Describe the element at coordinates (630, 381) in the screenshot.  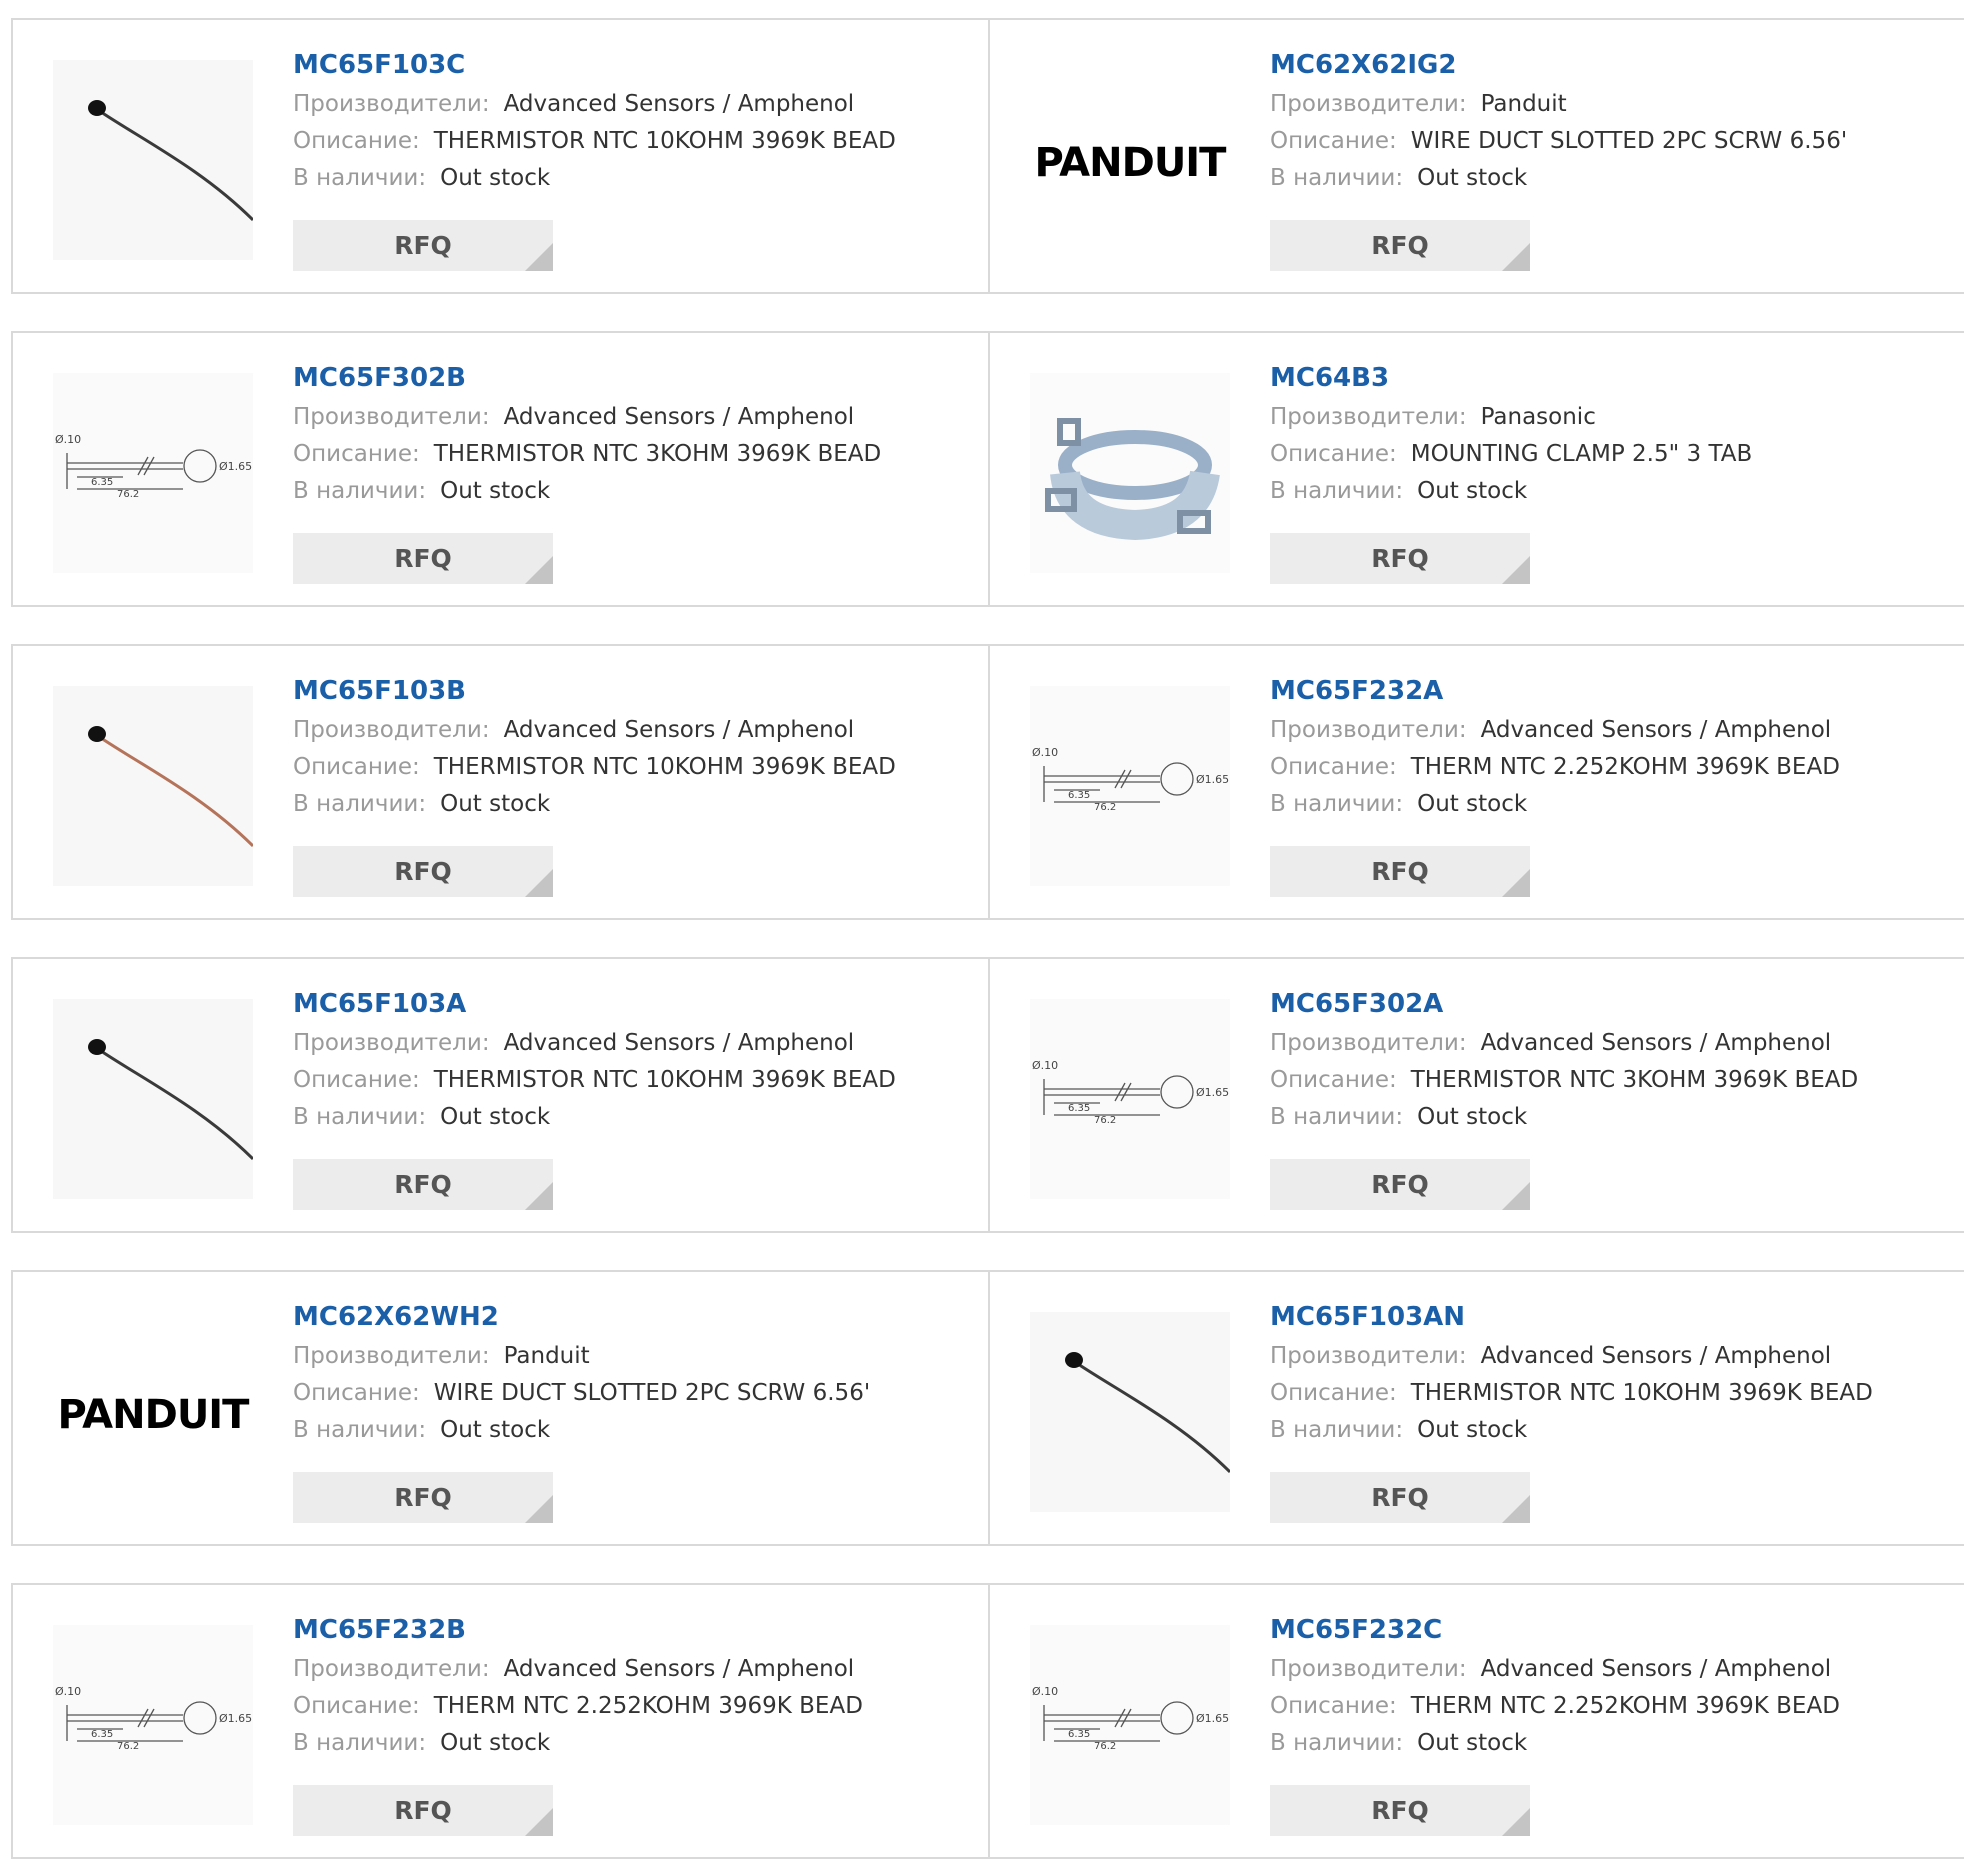
I see `part-number-link: MC65F302B` at that location.